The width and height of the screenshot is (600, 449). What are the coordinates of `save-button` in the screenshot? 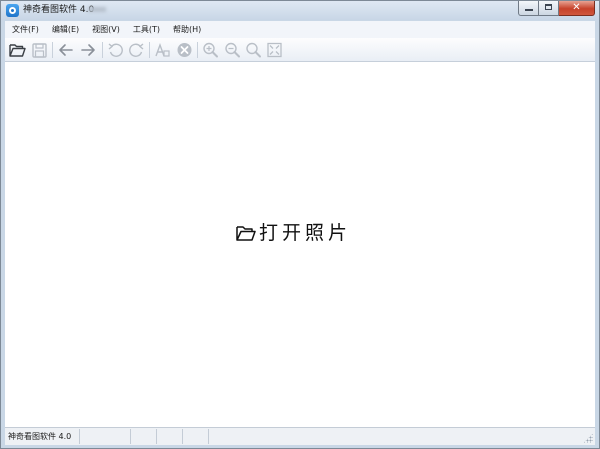 It's located at (39, 50).